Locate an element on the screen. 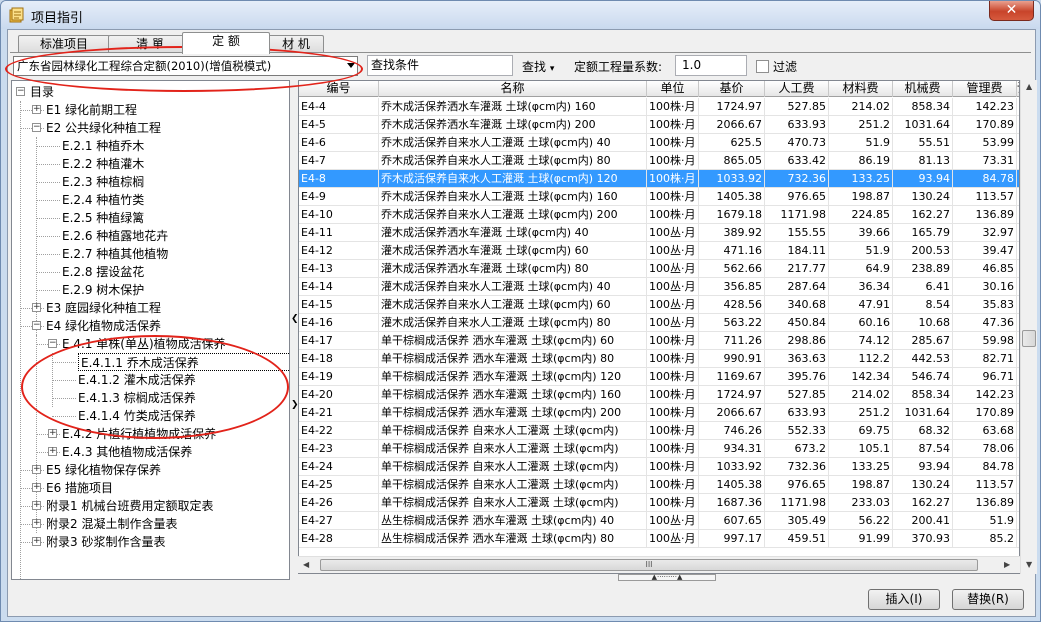 The height and width of the screenshot is (622, 1041). table-cell: 73.31 is located at coordinates (985, 161).